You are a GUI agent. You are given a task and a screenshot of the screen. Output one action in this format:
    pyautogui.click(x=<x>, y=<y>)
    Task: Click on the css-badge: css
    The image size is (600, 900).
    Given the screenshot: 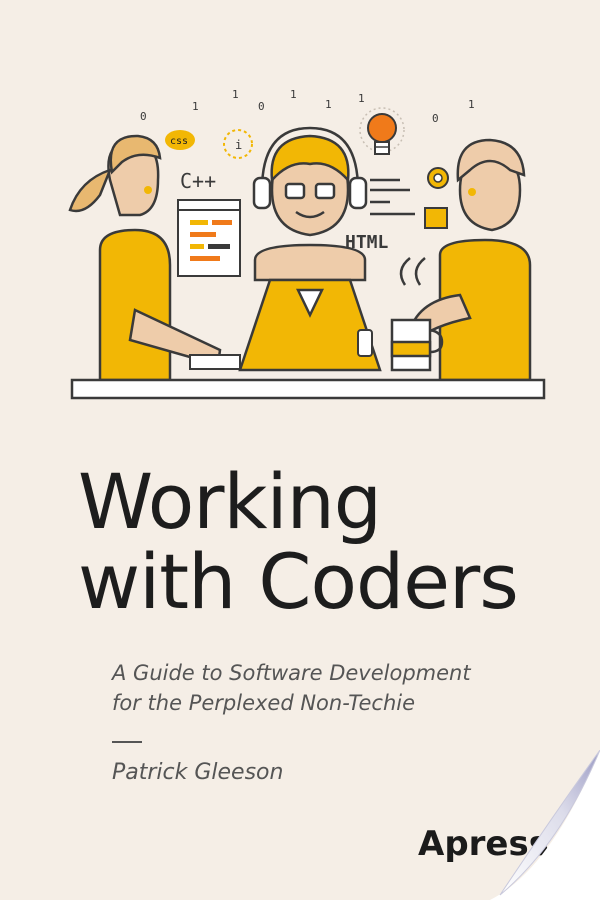 What is the action you would take?
    pyautogui.click(x=180, y=140)
    